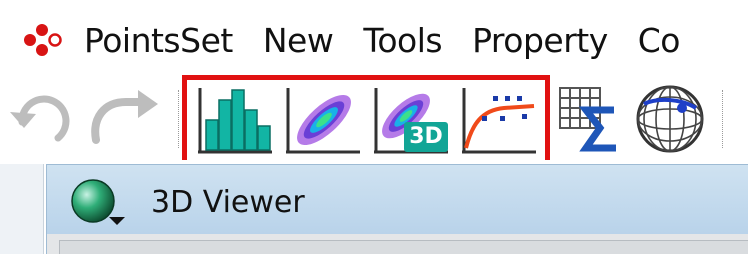  I want to click on globe-icon, so click(670, 119).